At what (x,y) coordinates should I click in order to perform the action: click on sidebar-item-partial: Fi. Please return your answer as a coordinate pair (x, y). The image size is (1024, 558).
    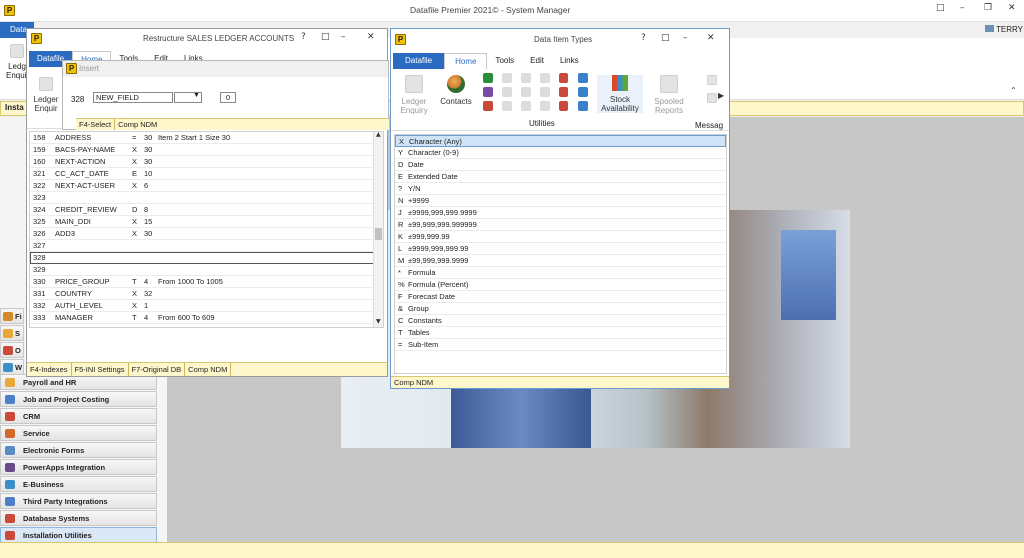
    Looking at the image, I should click on (12, 316).